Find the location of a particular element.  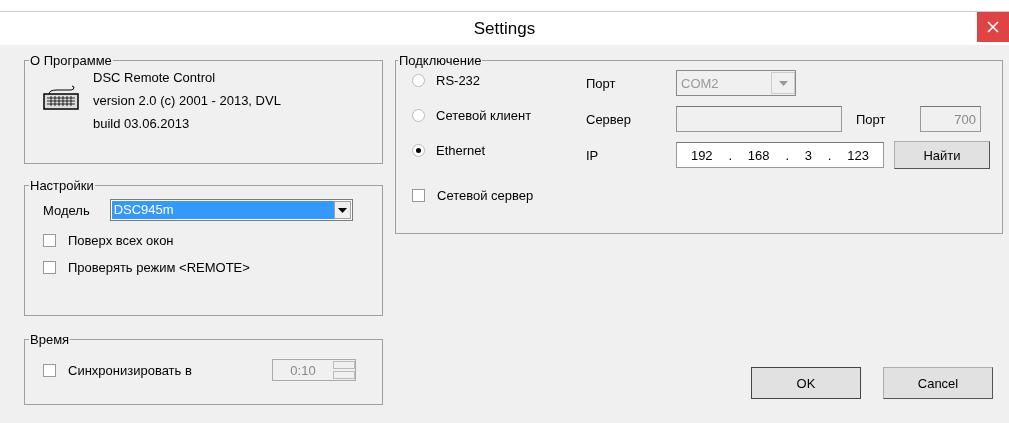

close-icon is located at coordinates (993, 27).